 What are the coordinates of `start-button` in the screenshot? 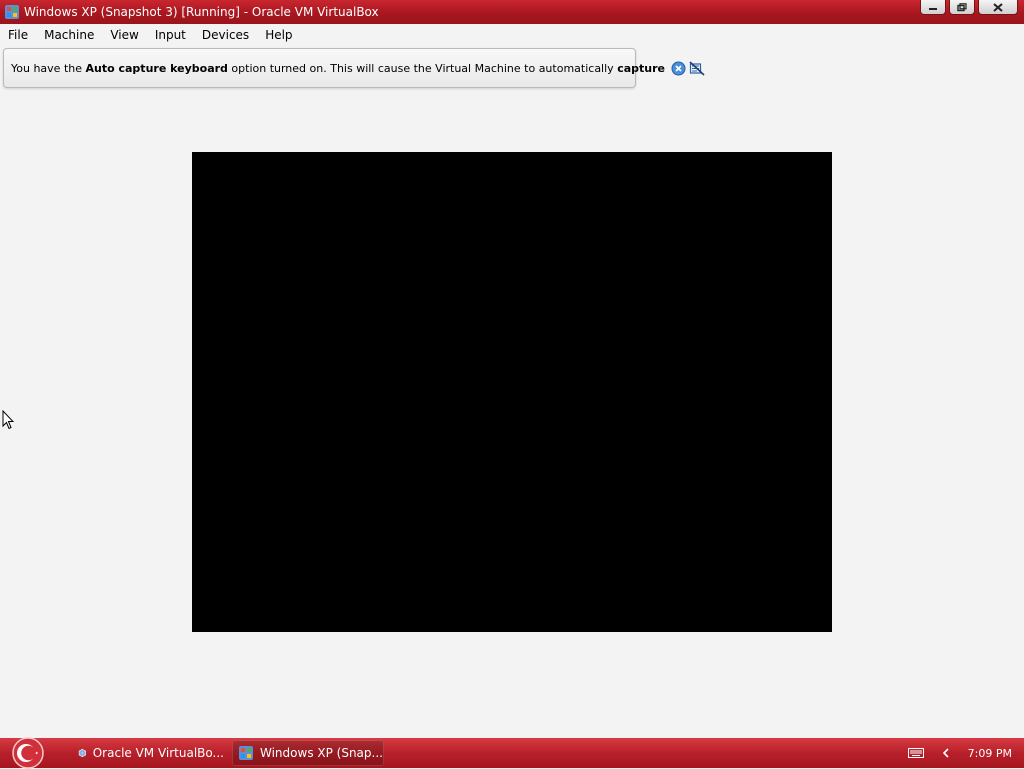 It's located at (28, 752).